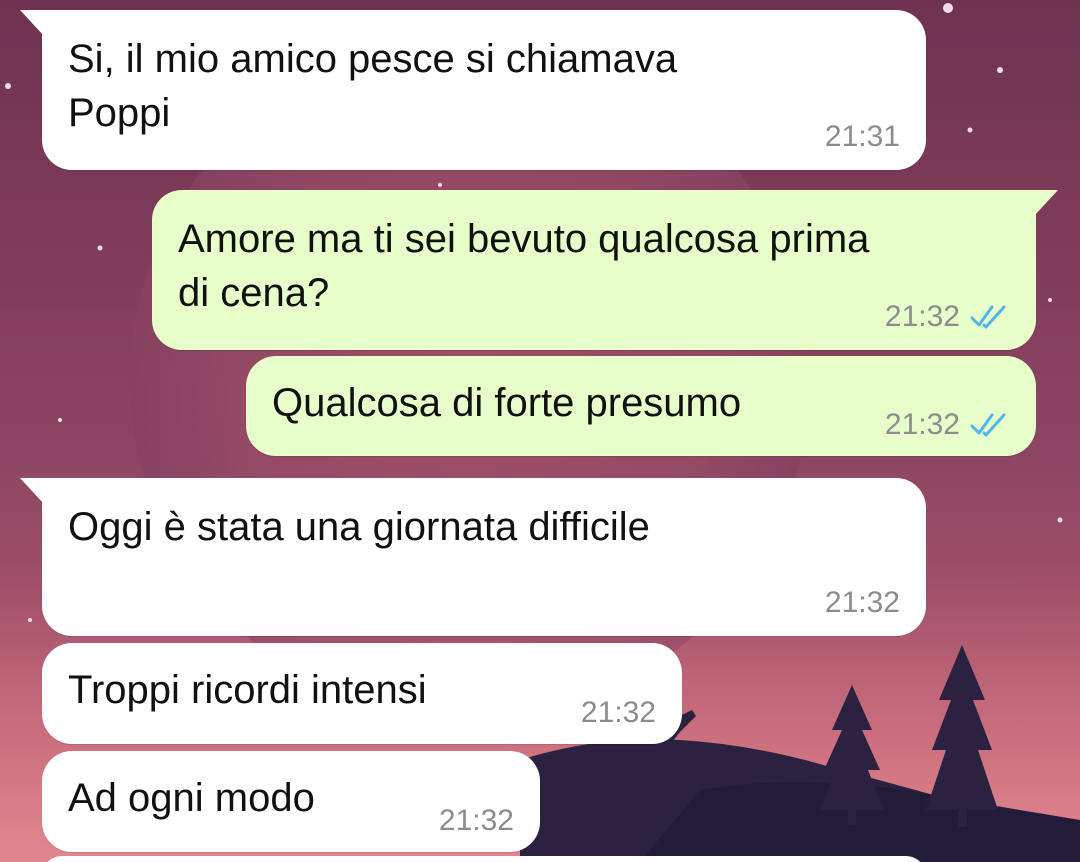 The height and width of the screenshot is (862, 1080). I want to click on message-text: Oggi è stata una giornata difficile, so click(359, 527).